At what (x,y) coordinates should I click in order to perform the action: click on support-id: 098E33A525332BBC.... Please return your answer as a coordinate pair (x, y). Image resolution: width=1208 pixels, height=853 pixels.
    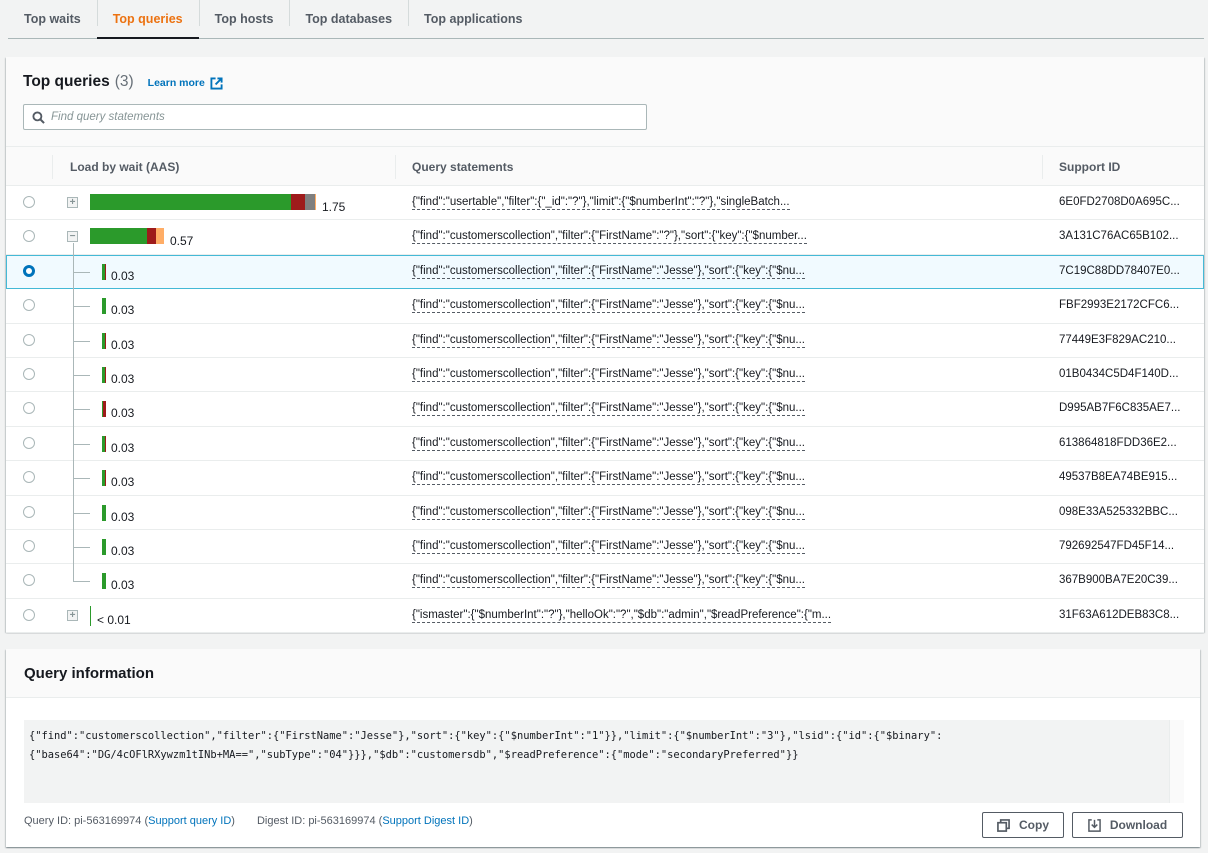
    Looking at the image, I should click on (1118, 511).